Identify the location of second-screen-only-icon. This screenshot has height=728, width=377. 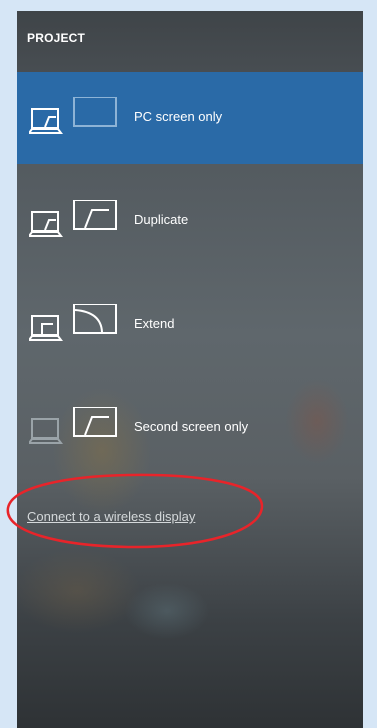
(73, 425).